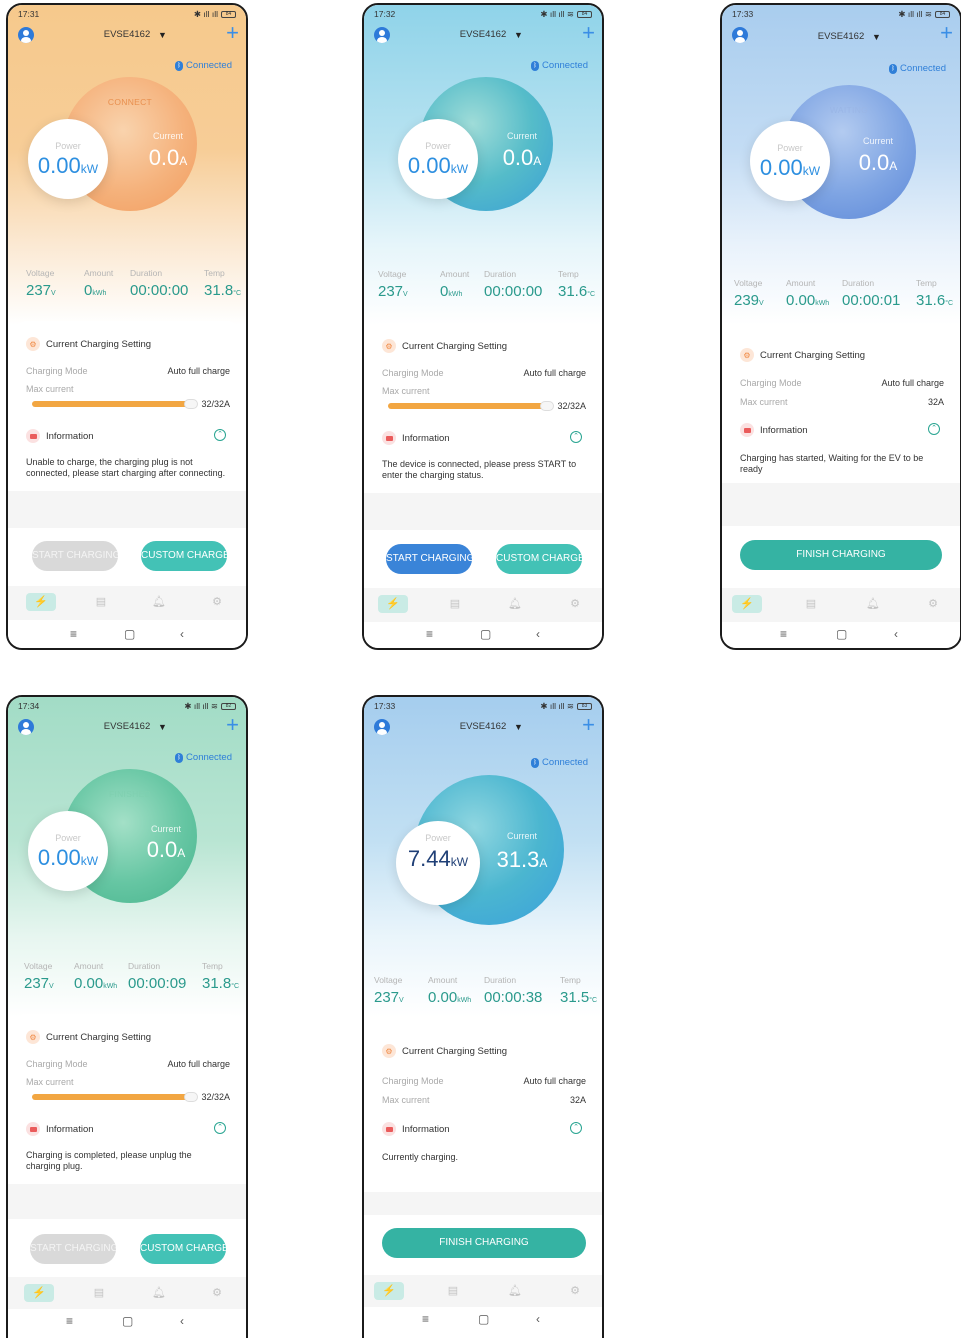 The width and height of the screenshot is (961, 1338). What do you see at coordinates (438, 863) in the screenshot?
I see `power-circle: Power 7.44kW` at bounding box center [438, 863].